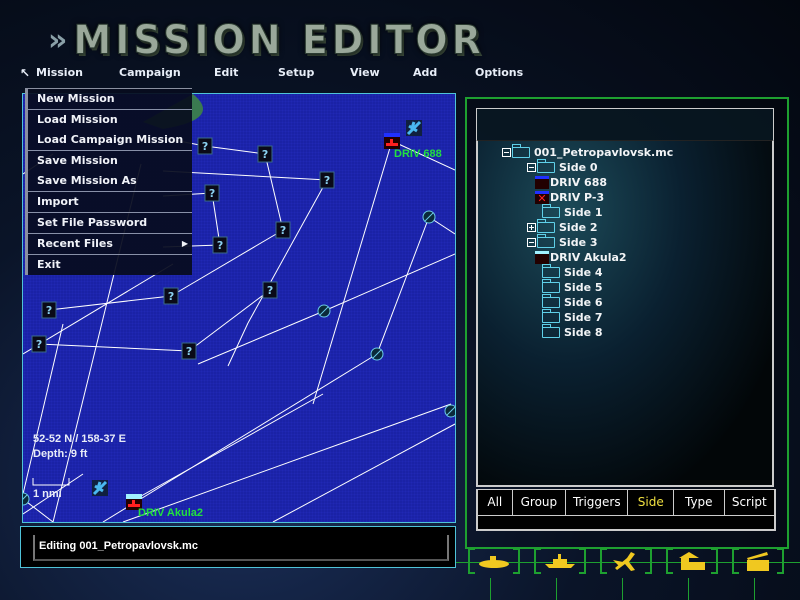 Image resolution: width=800 pixels, height=600 pixels. Describe the element at coordinates (578, 242) in the screenshot. I see `tree-node-label: Side 3` at that location.